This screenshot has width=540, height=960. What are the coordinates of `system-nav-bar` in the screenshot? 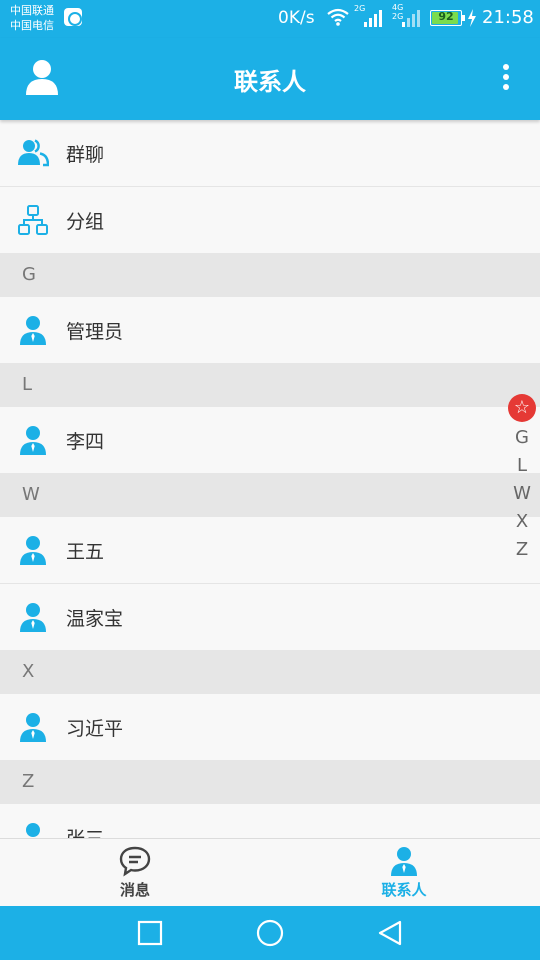 It's located at (270, 933).